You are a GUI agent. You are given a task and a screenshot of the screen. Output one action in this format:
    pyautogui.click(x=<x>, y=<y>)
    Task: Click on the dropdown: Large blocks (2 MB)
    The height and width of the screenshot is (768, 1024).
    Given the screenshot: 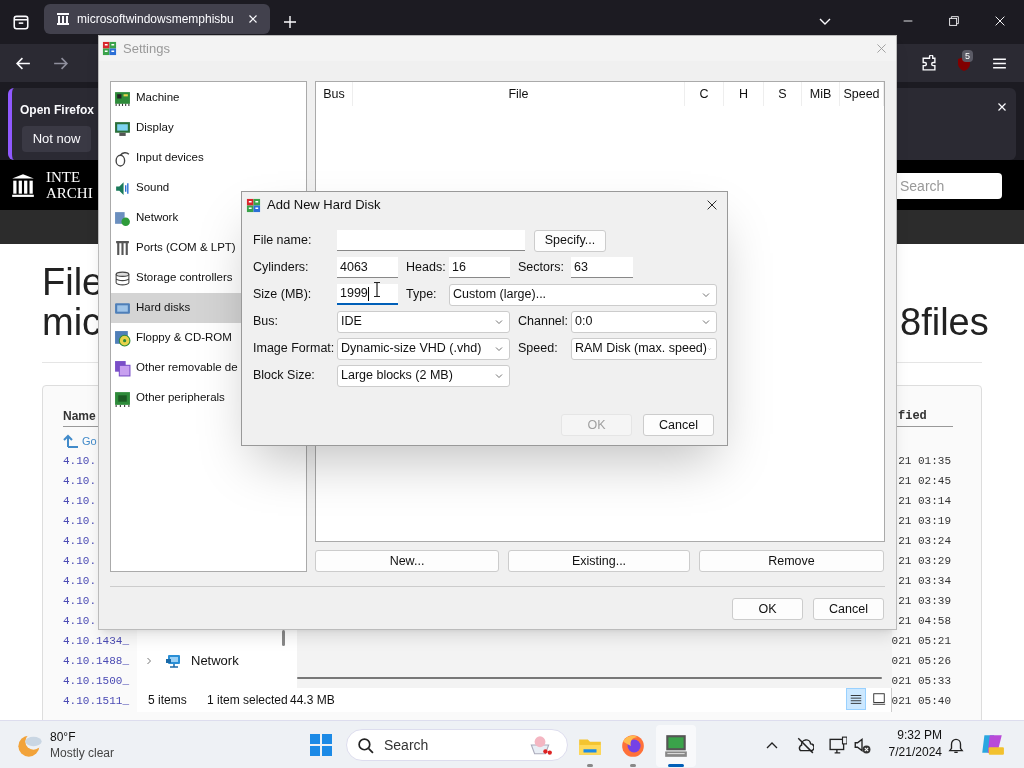 What is the action you would take?
    pyautogui.click(x=423, y=375)
    